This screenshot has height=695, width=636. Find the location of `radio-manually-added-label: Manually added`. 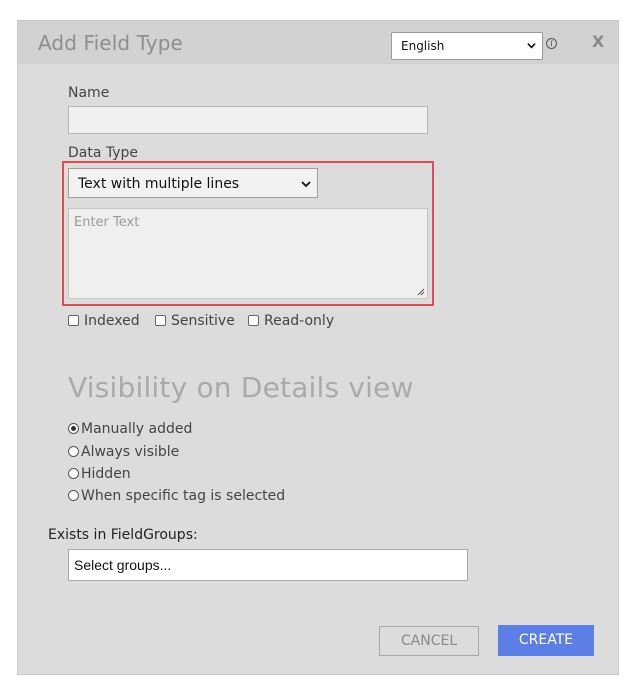

radio-manually-added-label: Manually added is located at coordinates (137, 429).